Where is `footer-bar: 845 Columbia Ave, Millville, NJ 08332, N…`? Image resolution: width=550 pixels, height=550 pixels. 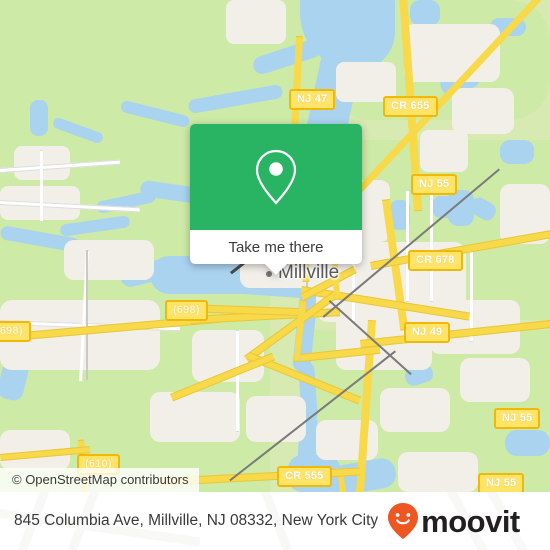
footer-bar: 845 Columbia Ave, Millville, NJ 08332, N… is located at coordinates (275, 521).